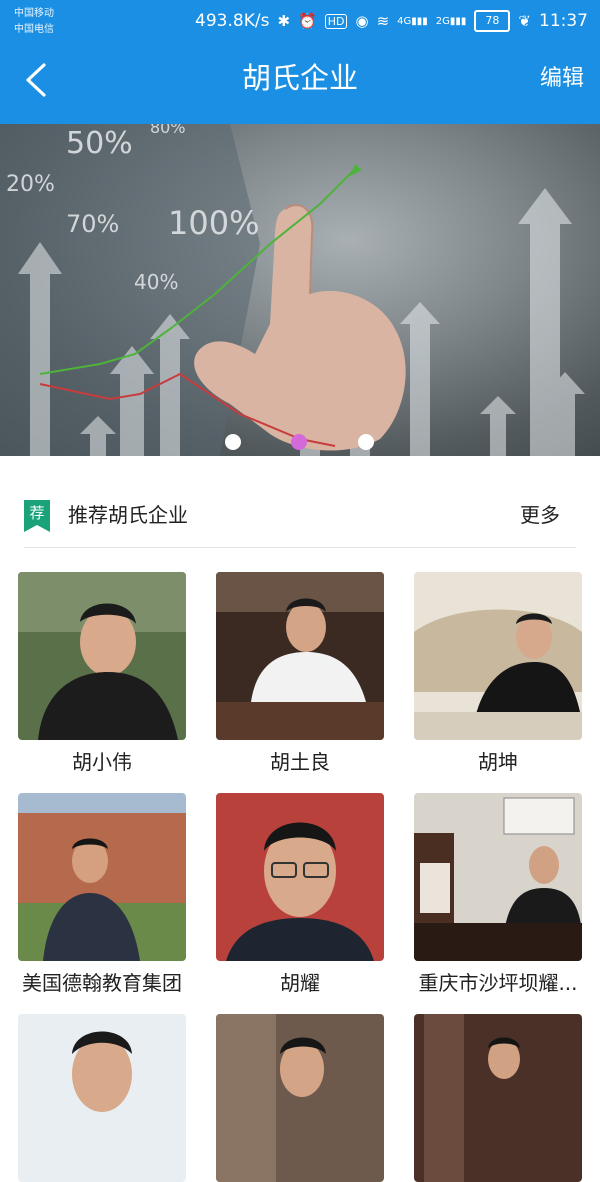 This screenshot has width=600, height=1182. Describe the element at coordinates (412, 21) in the screenshot. I see `signal-4g-icon: 4G▮▮▮` at that location.